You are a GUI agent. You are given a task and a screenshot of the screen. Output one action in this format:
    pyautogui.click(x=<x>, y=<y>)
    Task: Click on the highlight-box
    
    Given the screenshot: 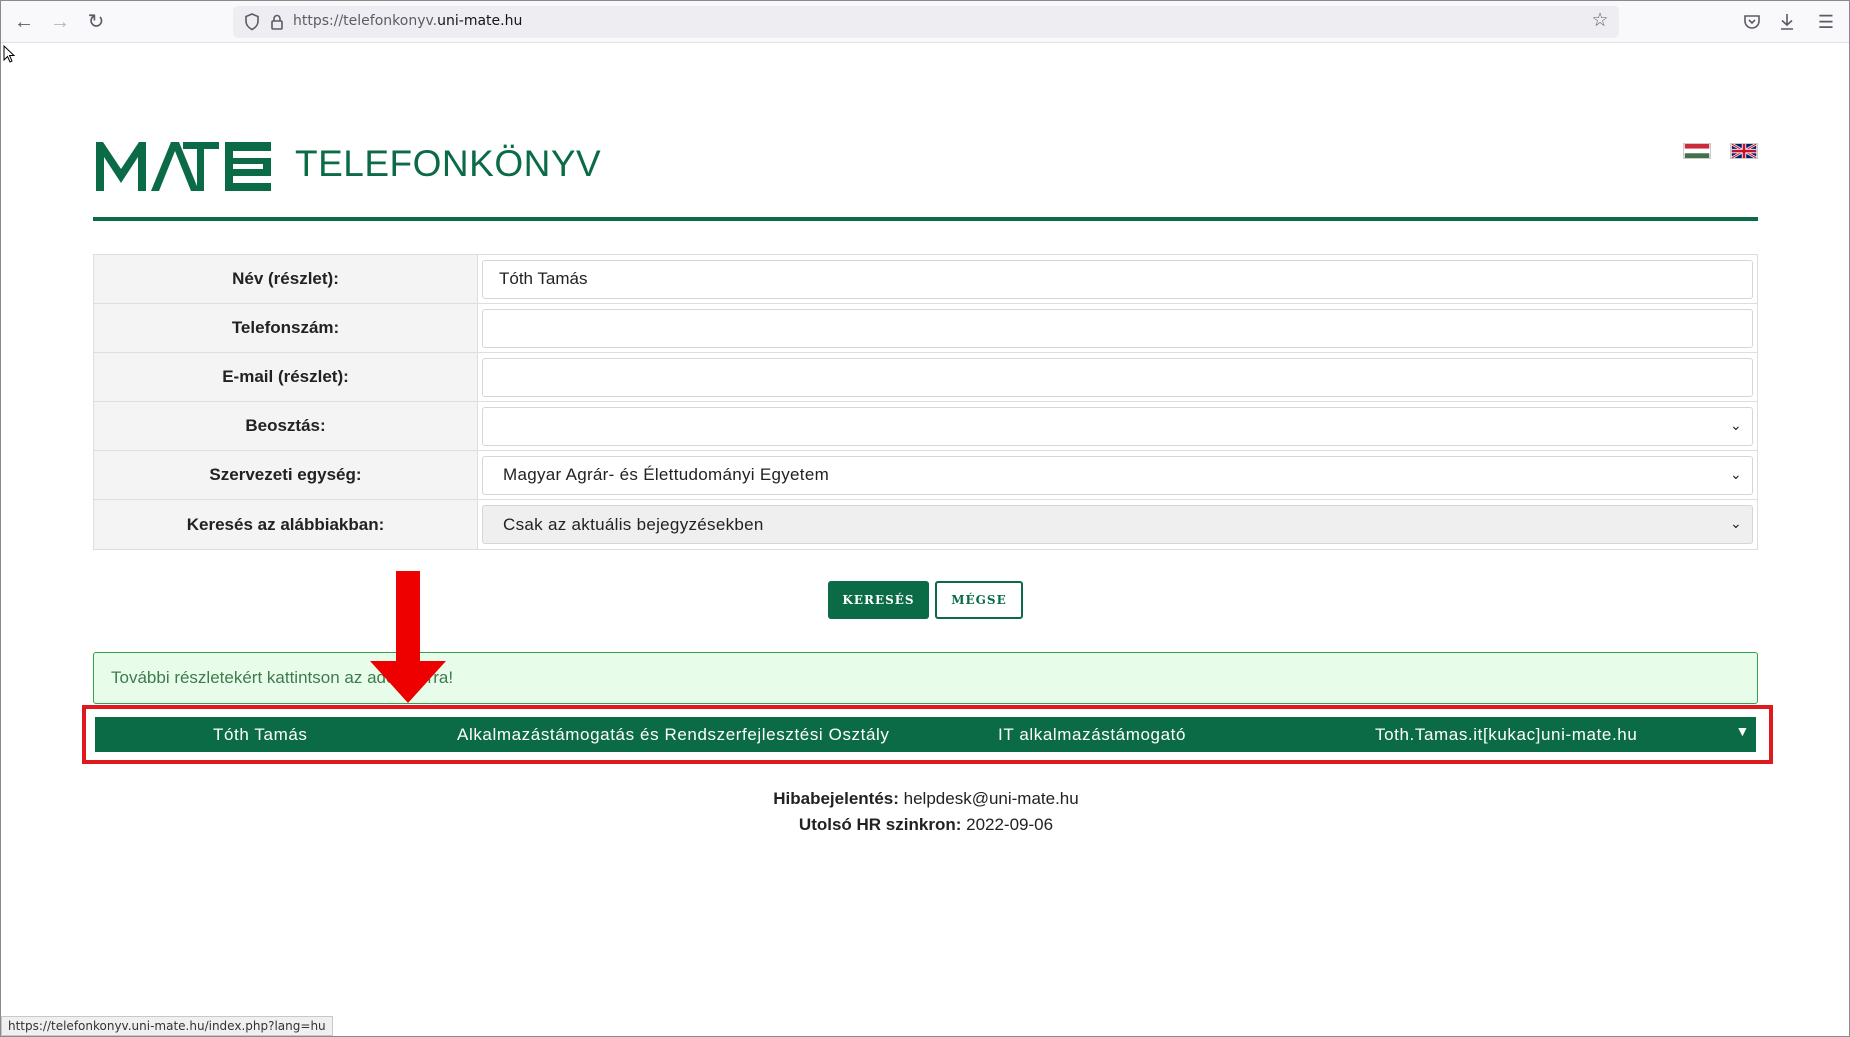 What is the action you would take?
    pyautogui.click(x=927, y=734)
    